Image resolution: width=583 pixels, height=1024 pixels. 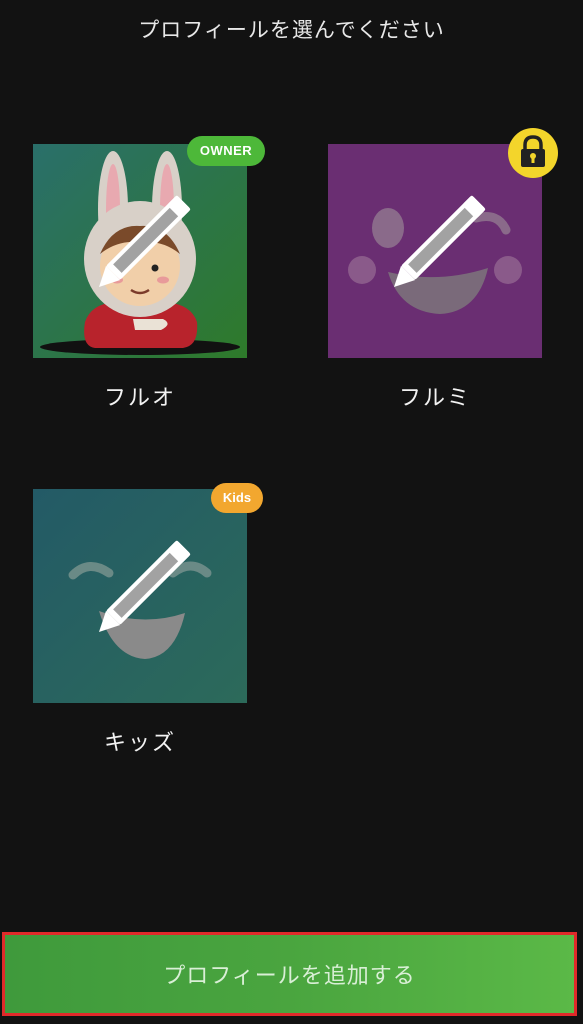 I want to click on profile-tile-locked, so click(x=443, y=243).